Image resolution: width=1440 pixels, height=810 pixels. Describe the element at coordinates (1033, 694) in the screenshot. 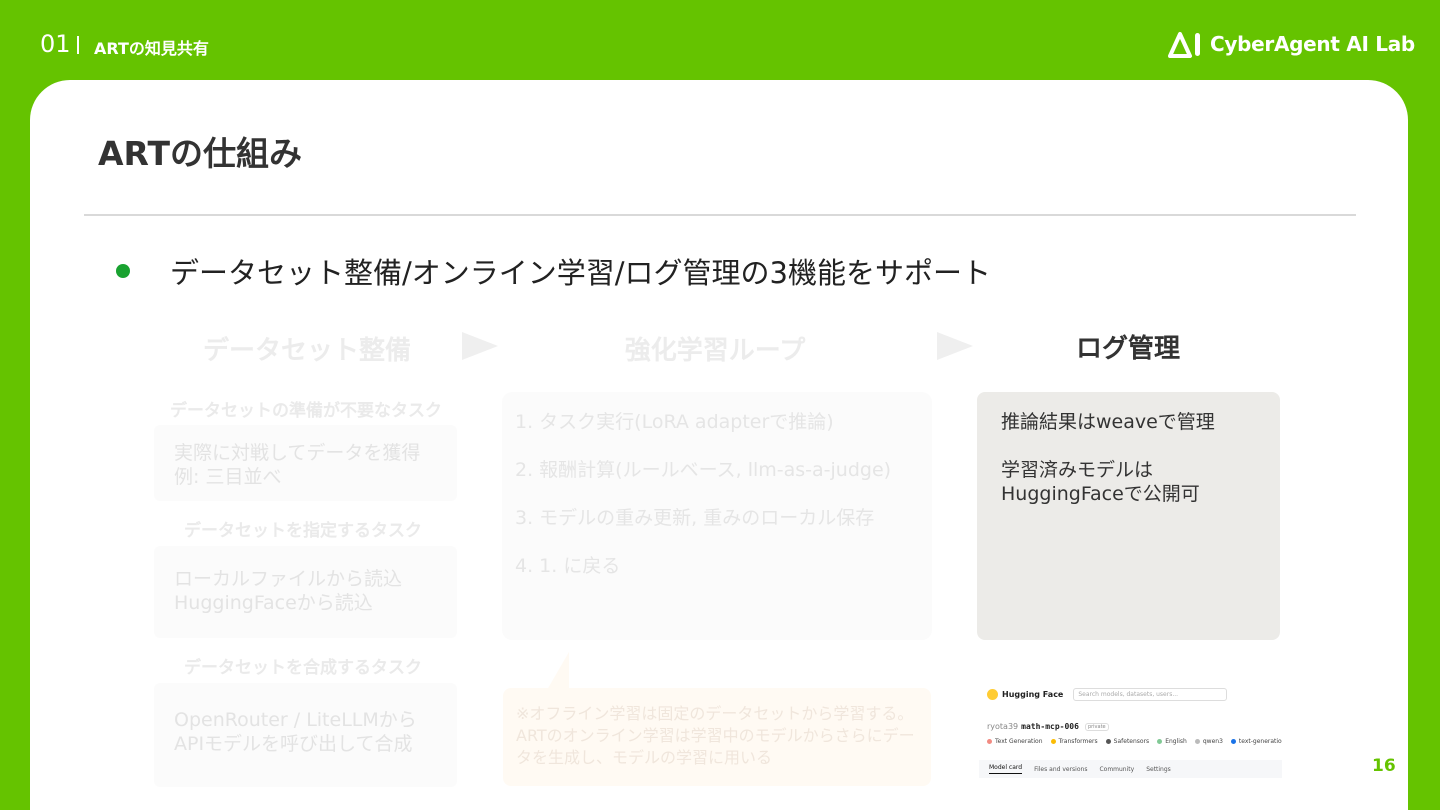

I see `hf-brand: Hugging Face` at that location.